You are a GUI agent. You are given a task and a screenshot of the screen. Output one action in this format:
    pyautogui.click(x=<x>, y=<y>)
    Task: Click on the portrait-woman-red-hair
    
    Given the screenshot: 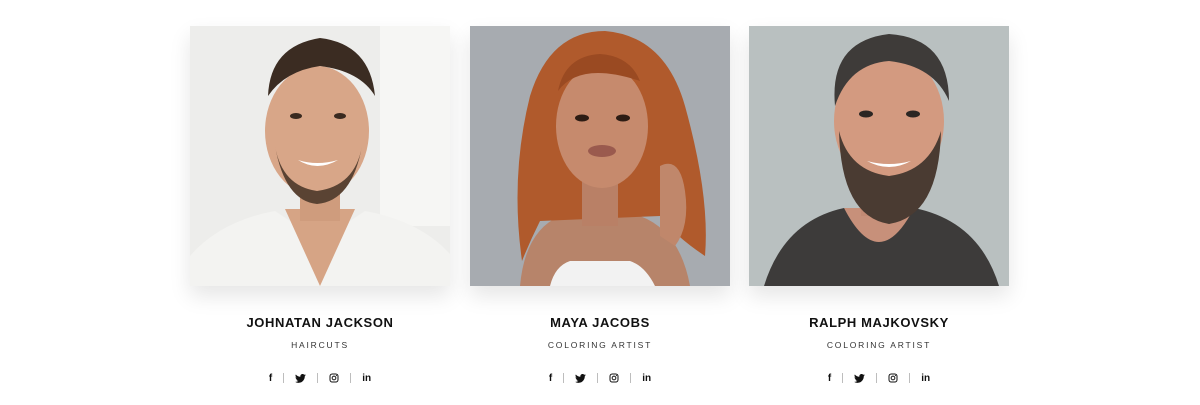 What is the action you would take?
    pyautogui.click(x=600, y=156)
    